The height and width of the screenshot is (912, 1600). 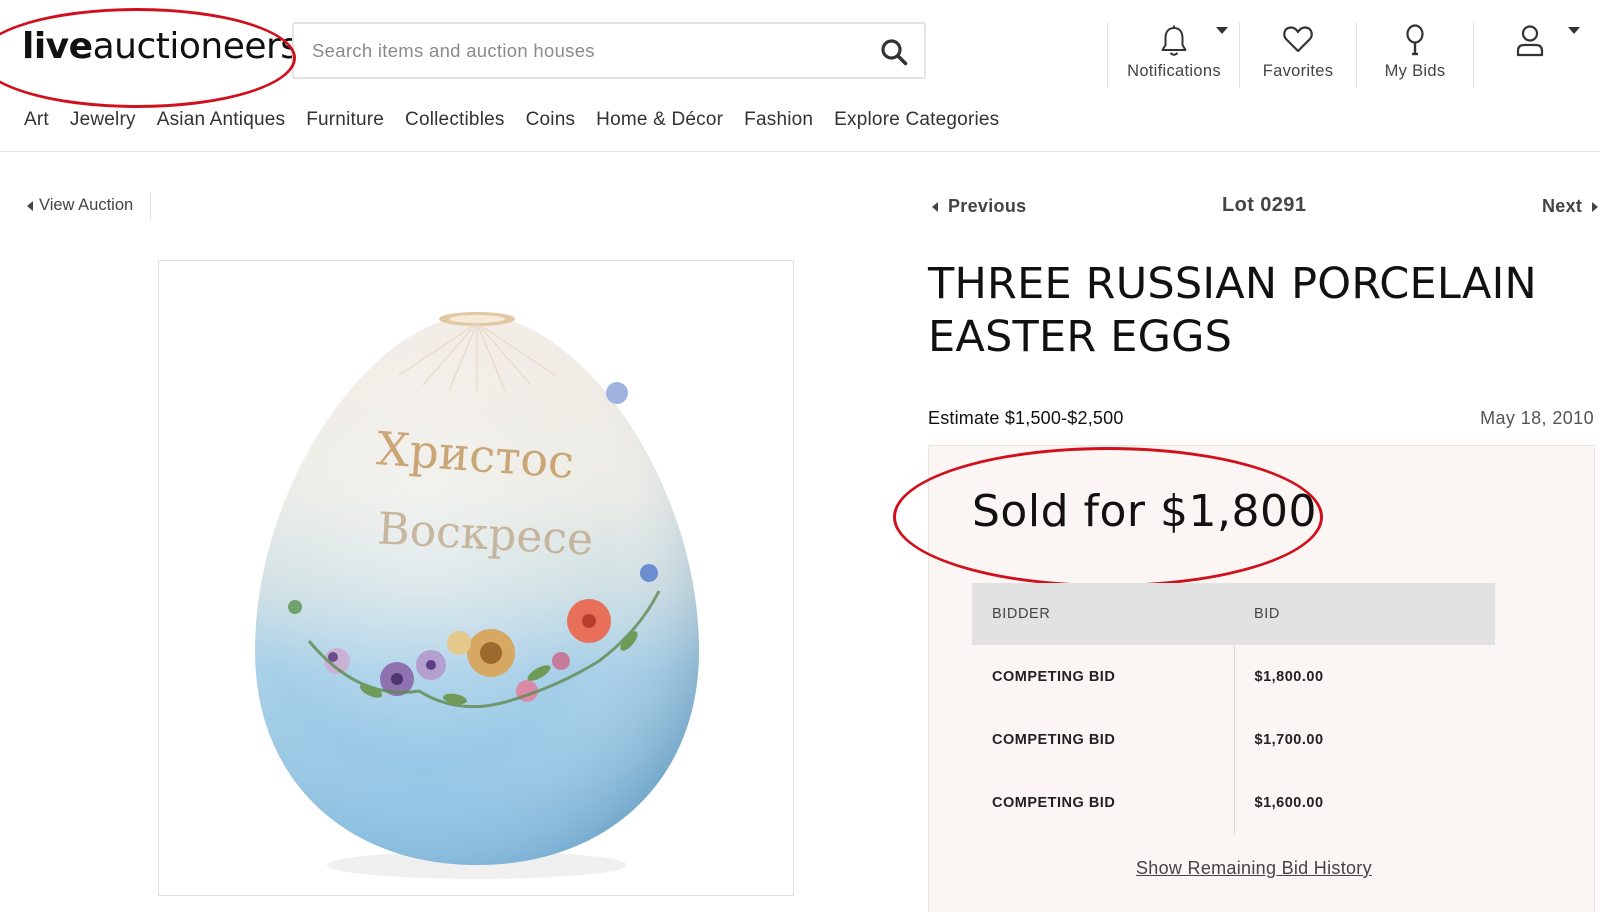 What do you see at coordinates (1254, 868) in the screenshot?
I see `show-remaining-bids-link: Show Remaining Bid History` at bounding box center [1254, 868].